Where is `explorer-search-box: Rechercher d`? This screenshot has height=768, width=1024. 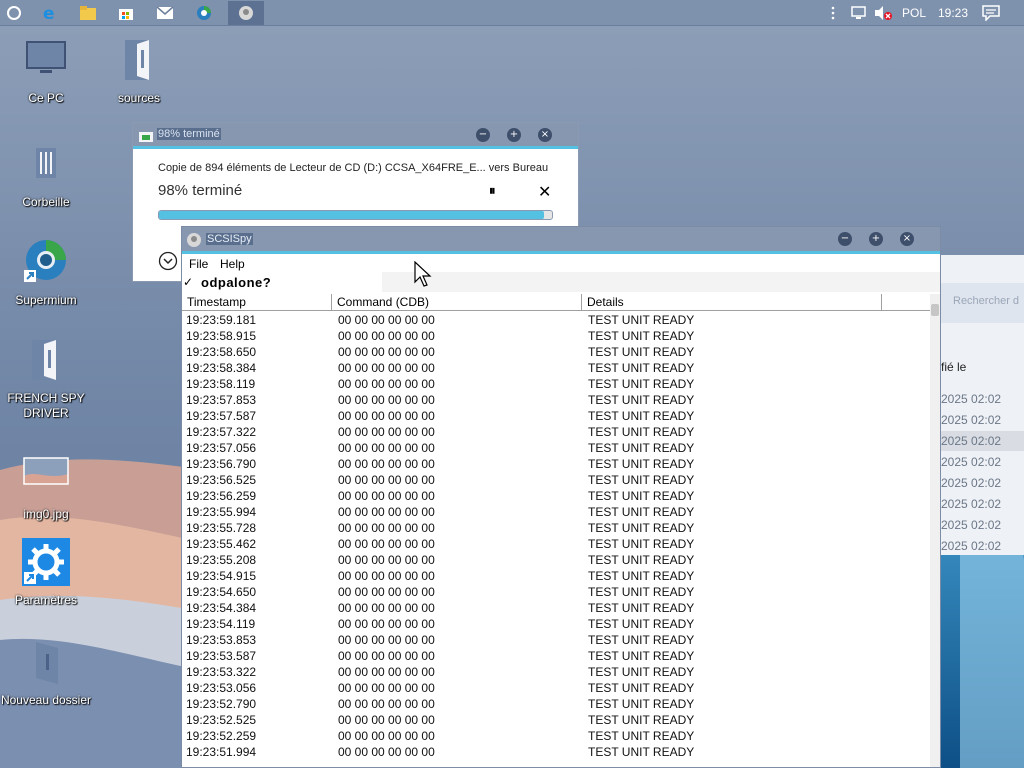
explorer-search-box: Rechercher d is located at coordinates (982, 303).